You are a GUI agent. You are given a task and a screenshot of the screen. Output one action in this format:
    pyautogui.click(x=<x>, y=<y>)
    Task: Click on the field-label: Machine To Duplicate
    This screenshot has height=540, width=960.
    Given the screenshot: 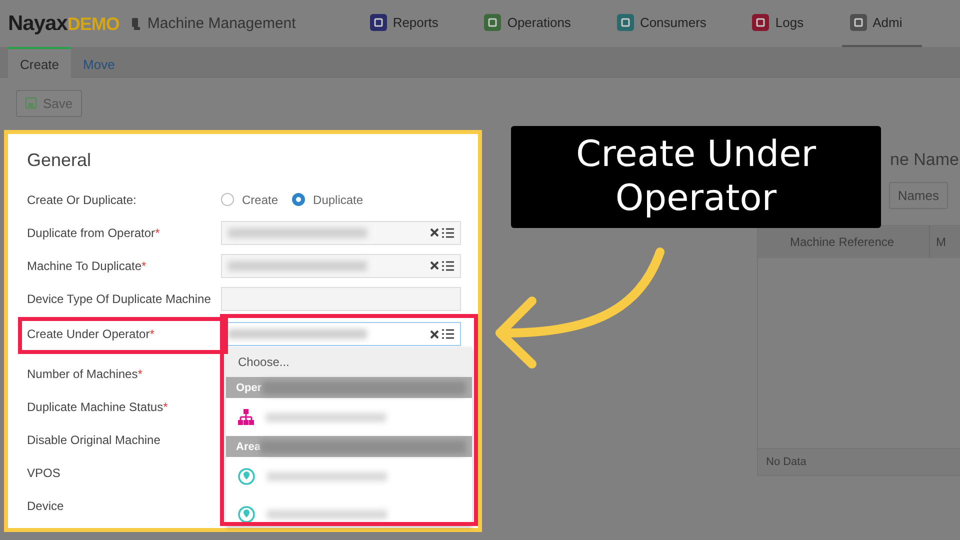 What is the action you would take?
    pyautogui.click(x=84, y=265)
    